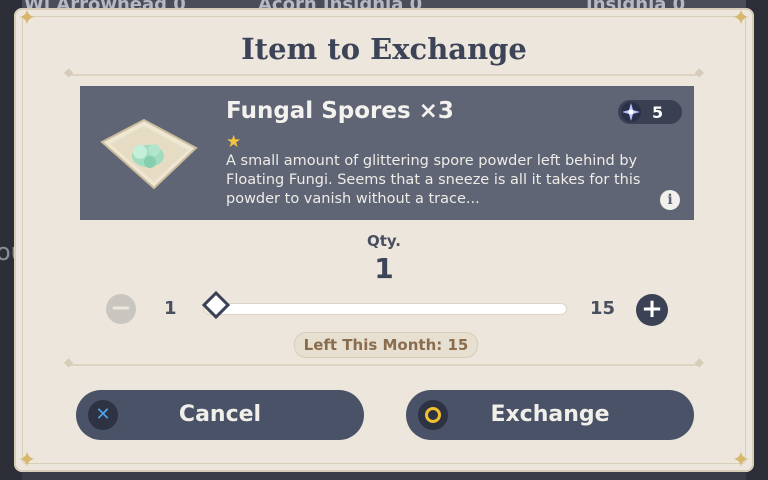 This screenshot has height=480, width=768. What do you see at coordinates (652, 310) in the screenshot?
I see `increase-button: +` at bounding box center [652, 310].